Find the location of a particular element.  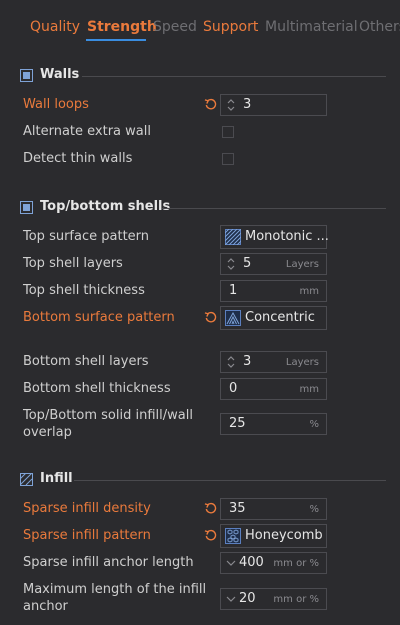

anchor-length-value: 400 is located at coordinates (251, 562).